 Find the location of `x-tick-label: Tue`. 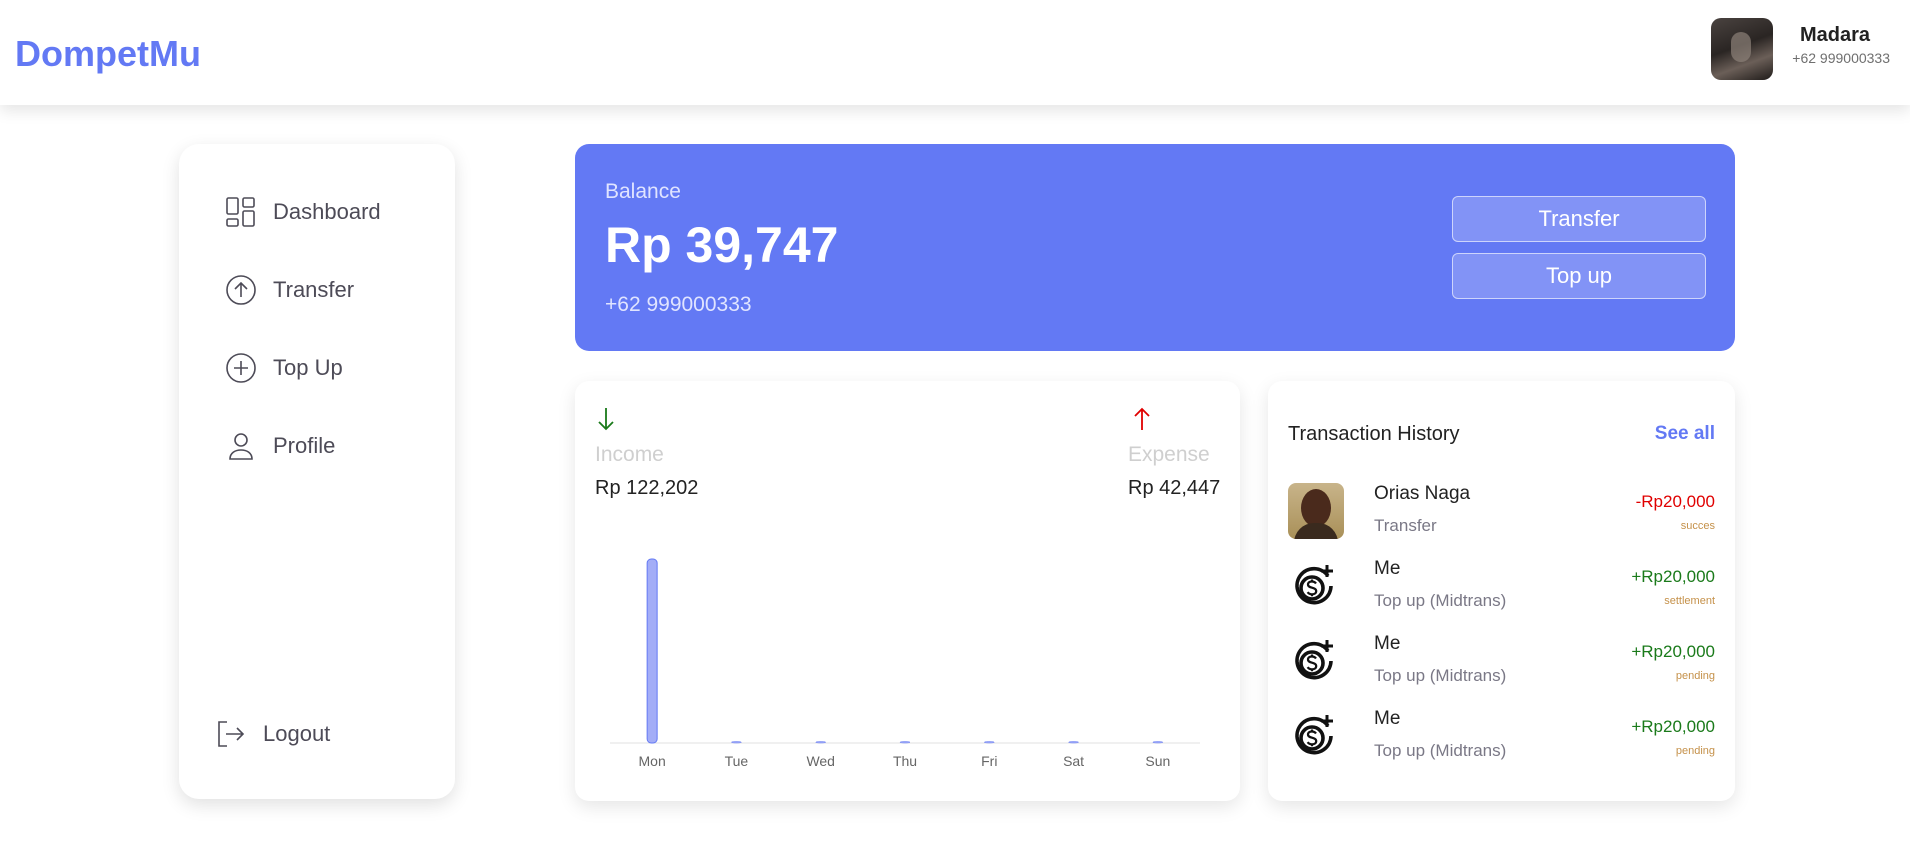

x-tick-label: Tue is located at coordinates (737, 761).